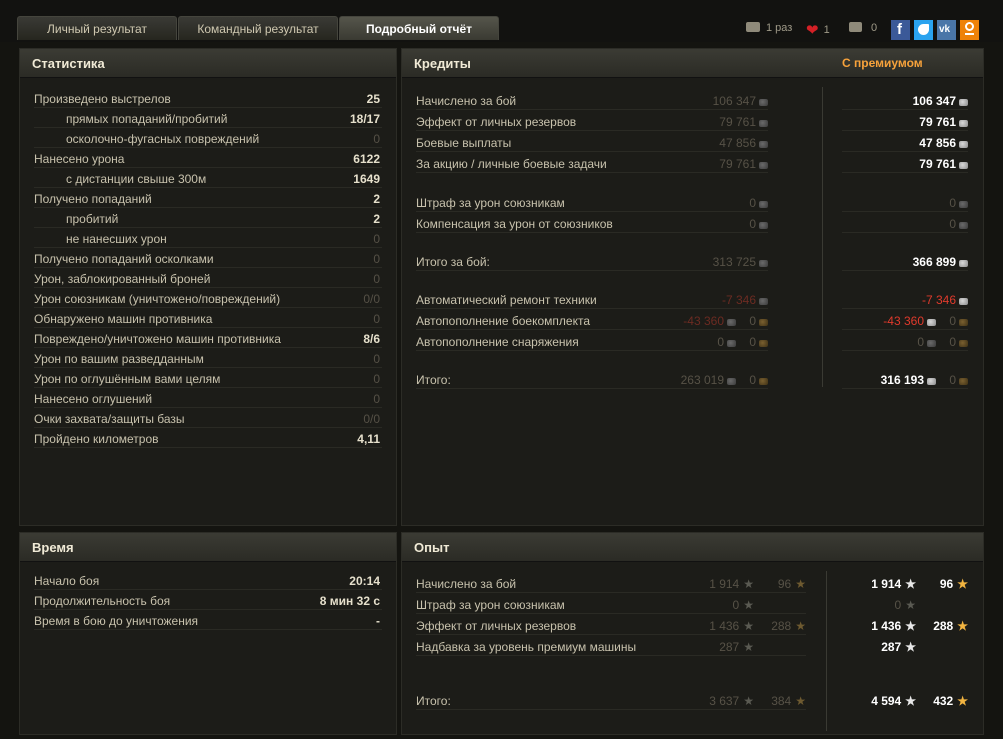 This screenshot has height=739, width=1003. Describe the element at coordinates (466, 101) in the screenshot. I see `credits-label: Начислено за бой` at that location.